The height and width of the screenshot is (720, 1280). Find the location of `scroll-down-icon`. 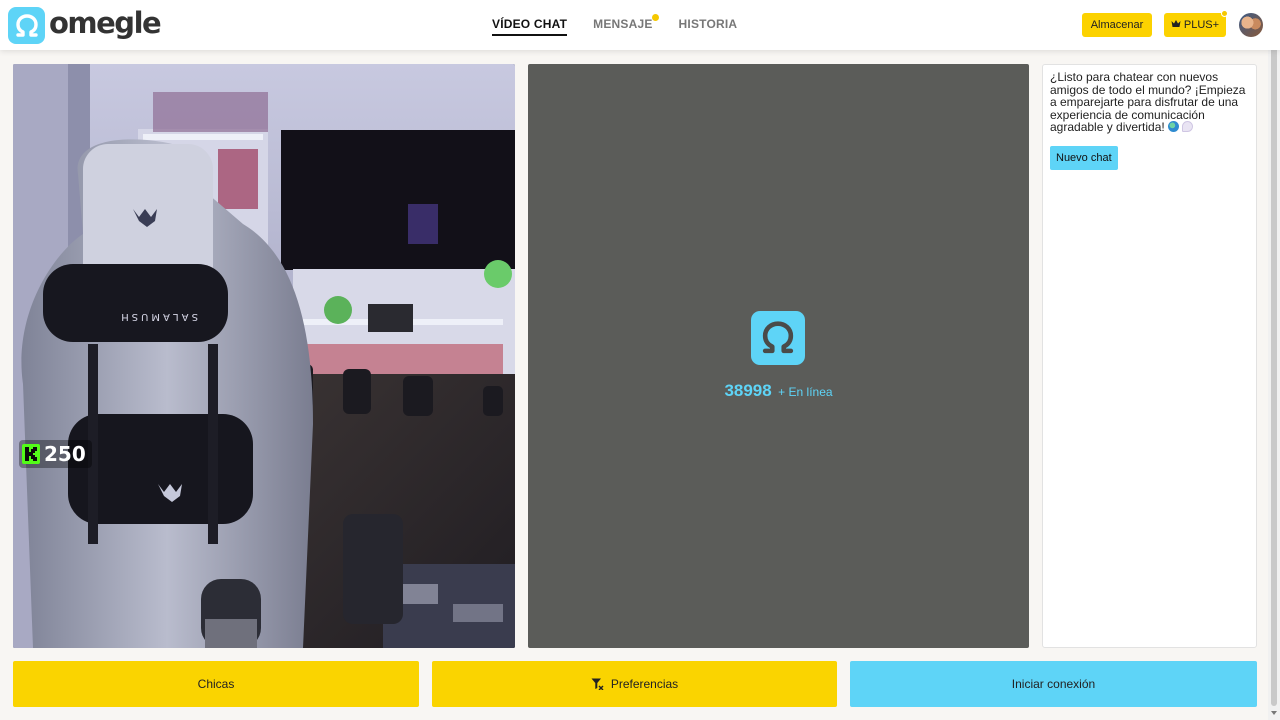

scroll-down-icon is located at coordinates (1274, 713).